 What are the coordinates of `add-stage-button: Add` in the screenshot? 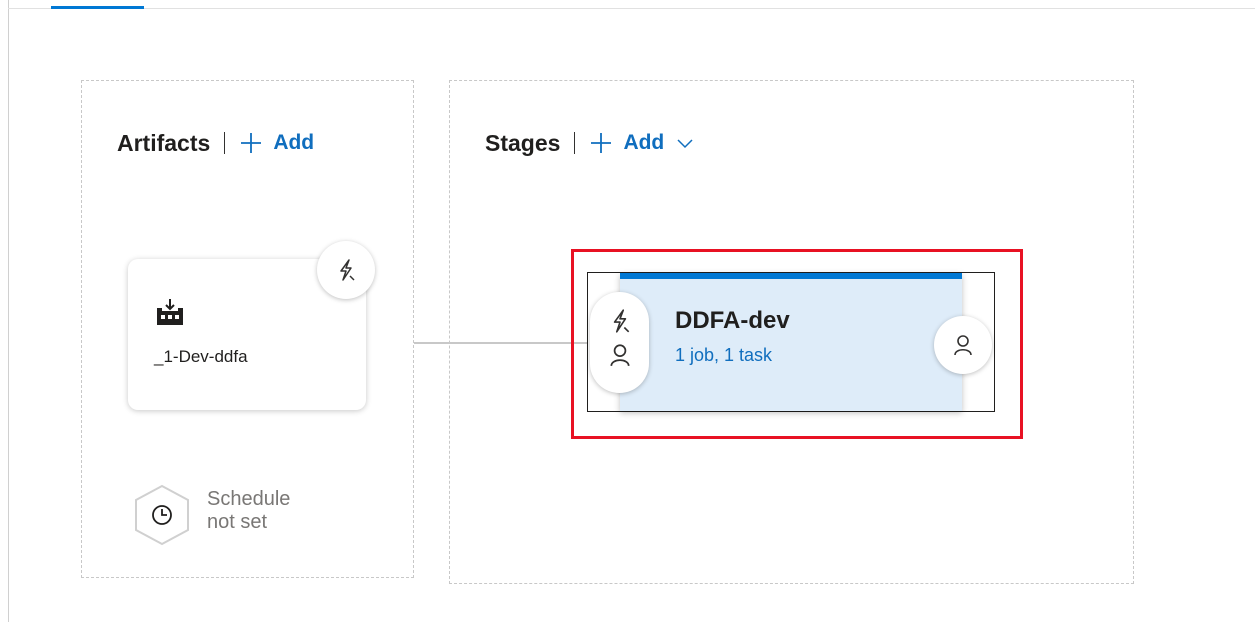 It's located at (641, 143).